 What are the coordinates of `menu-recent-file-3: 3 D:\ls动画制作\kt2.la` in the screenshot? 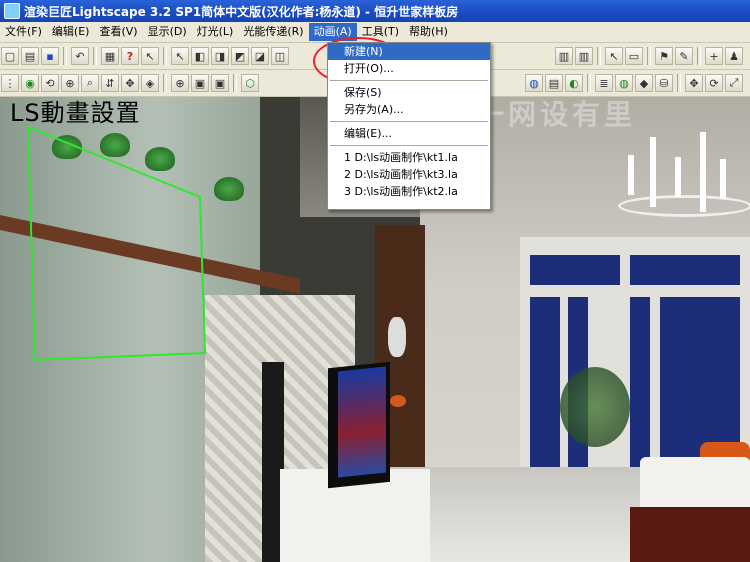 It's located at (409, 191).